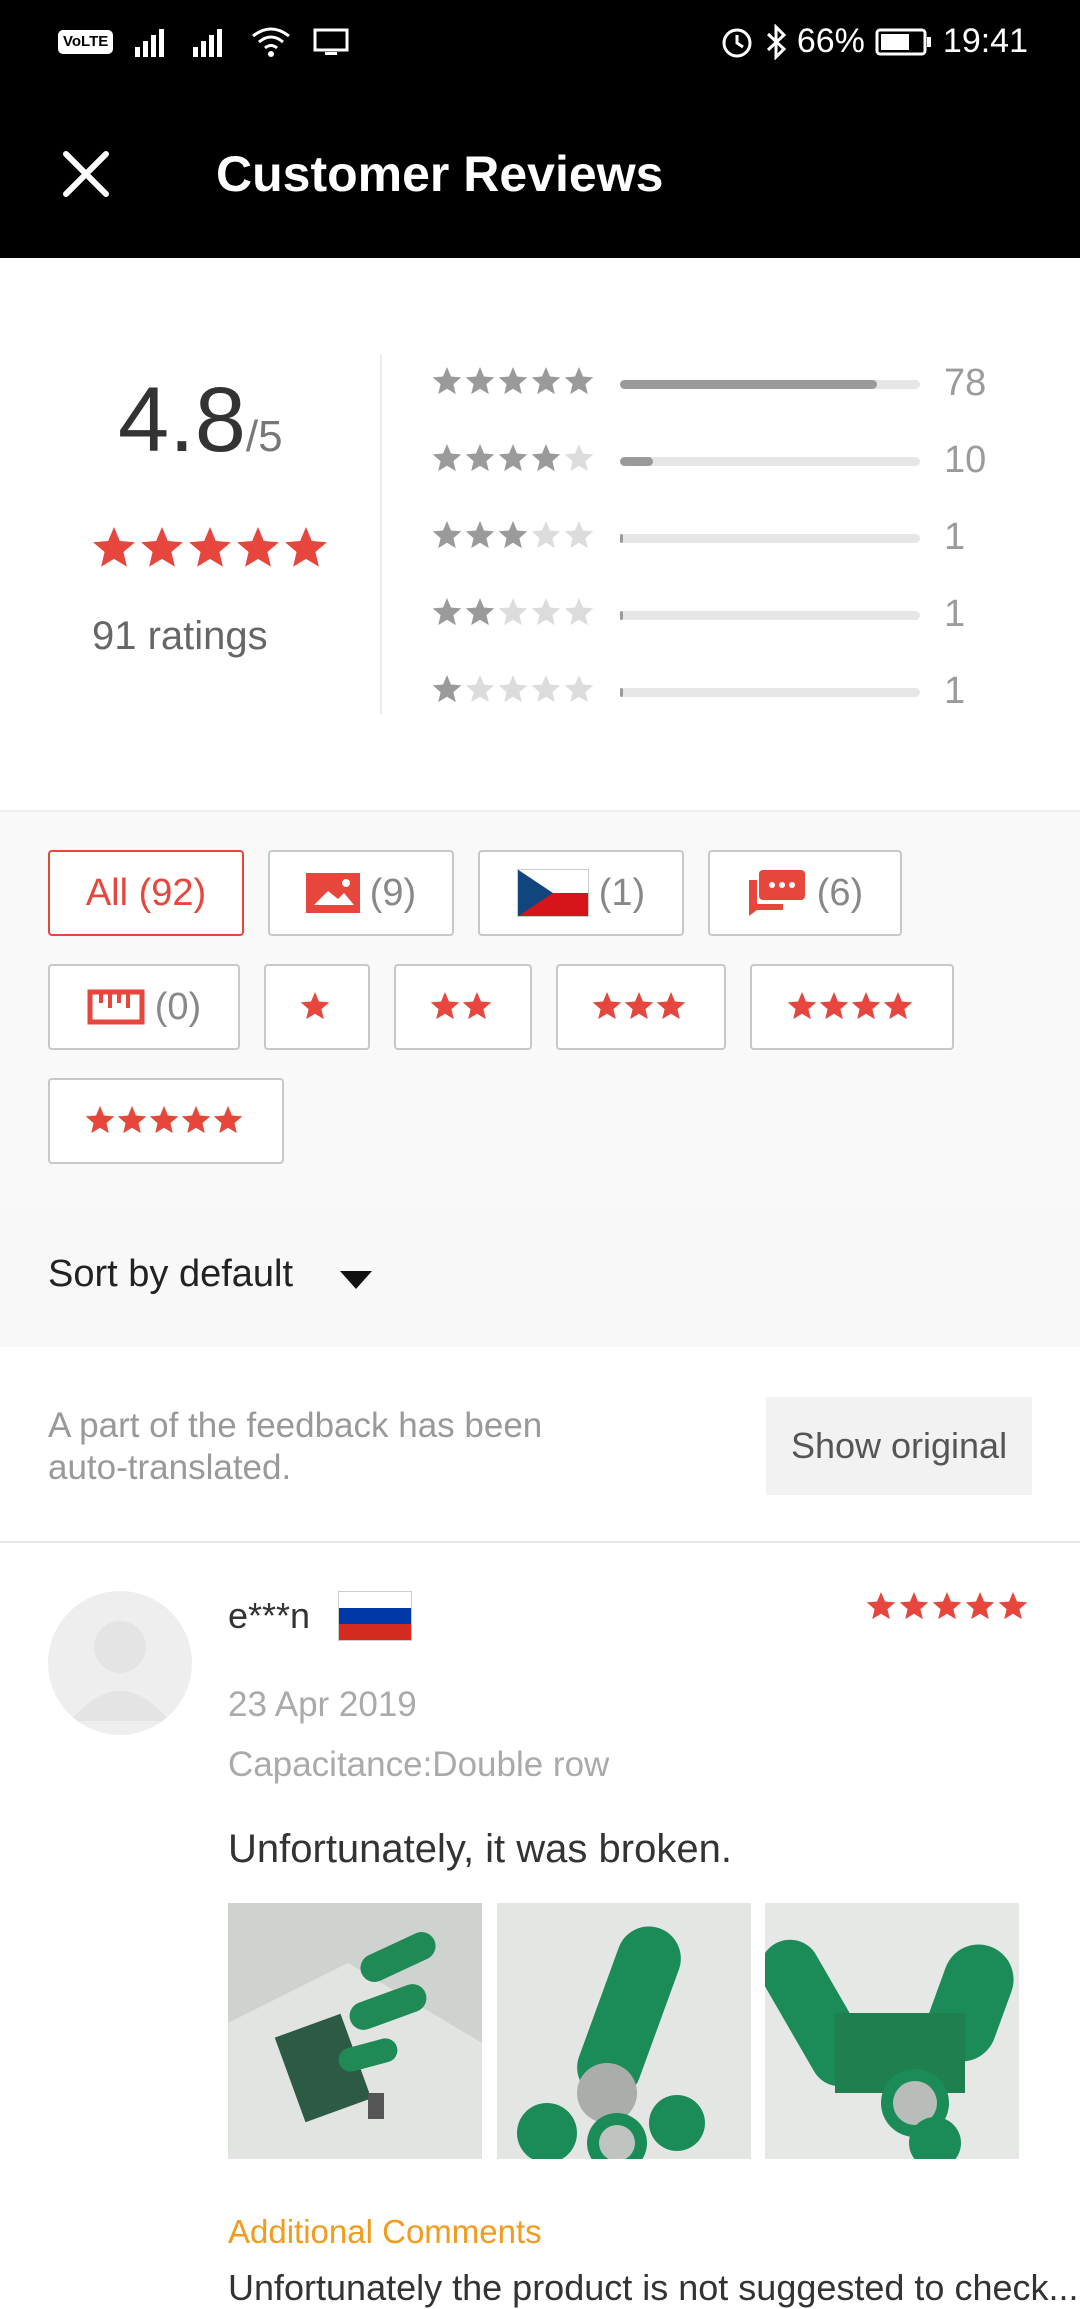 The image size is (1080, 2309). Describe the element at coordinates (873, 41) in the screenshot. I see `status-right: 66% 19:41` at that location.